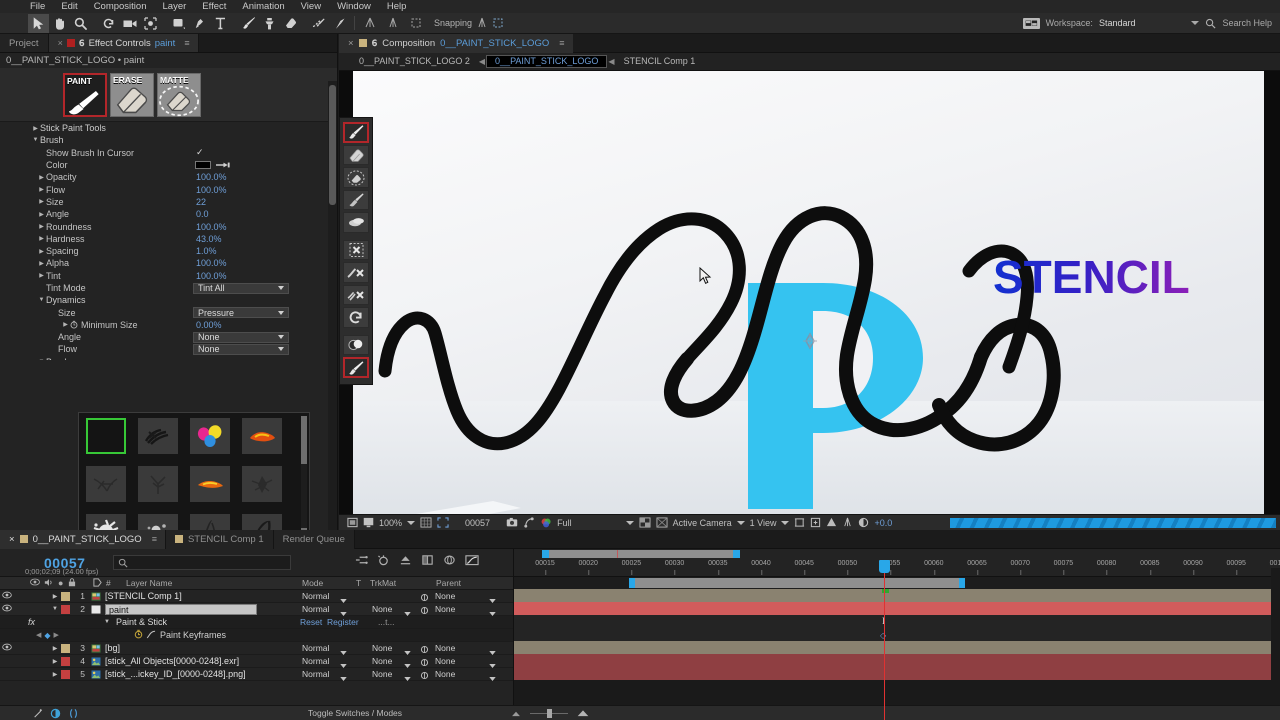 The height and width of the screenshot is (720, 1280). Describe the element at coordinates (424, 598) in the screenshot. I see `parent-pickwhip-icon` at that location.